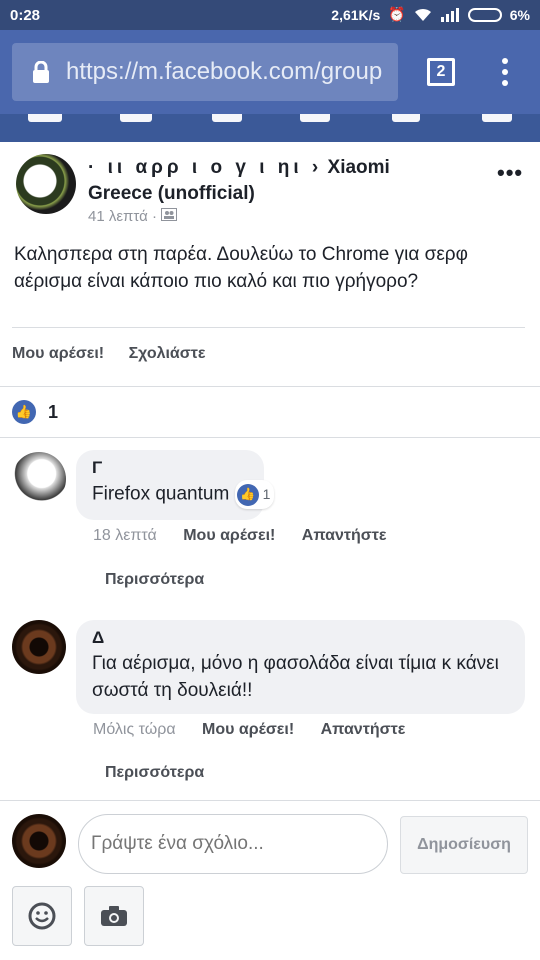 This screenshot has width=540, height=960. Describe the element at coordinates (134, 729) in the screenshot. I see `comment-time: Μόλις τώρα` at that location.